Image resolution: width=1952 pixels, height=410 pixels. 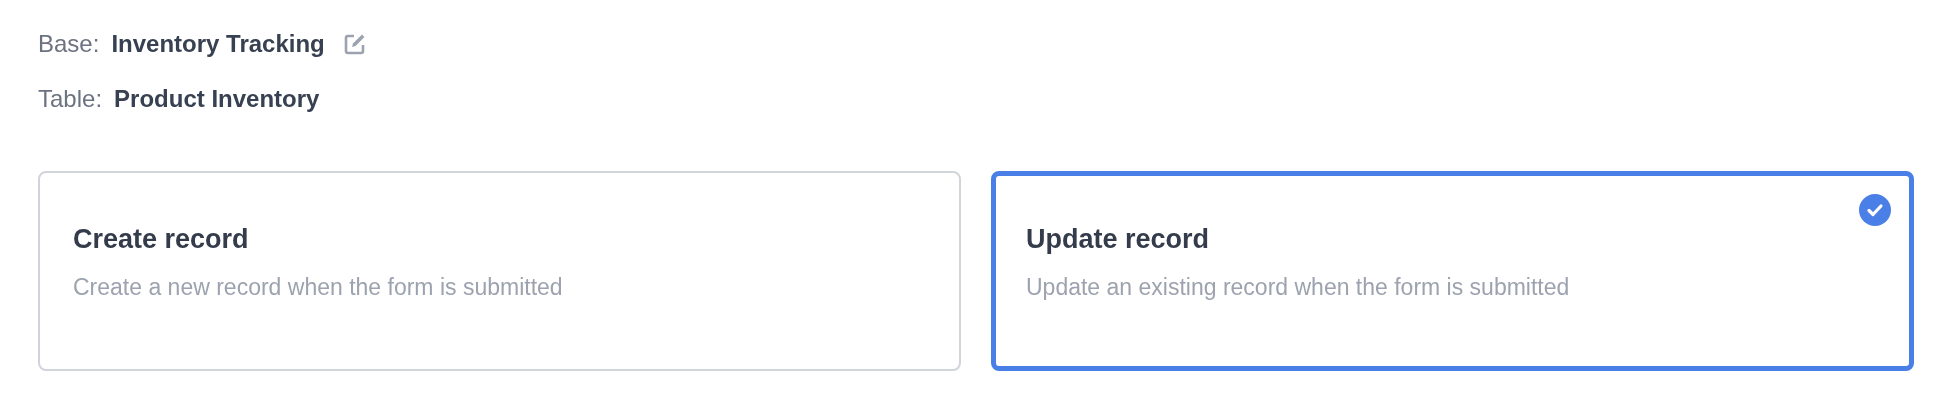 I want to click on field-label: Base:, so click(x=69, y=43).